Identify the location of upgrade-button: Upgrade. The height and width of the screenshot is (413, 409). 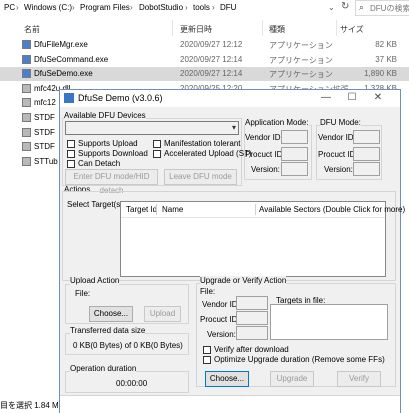
(292, 379).